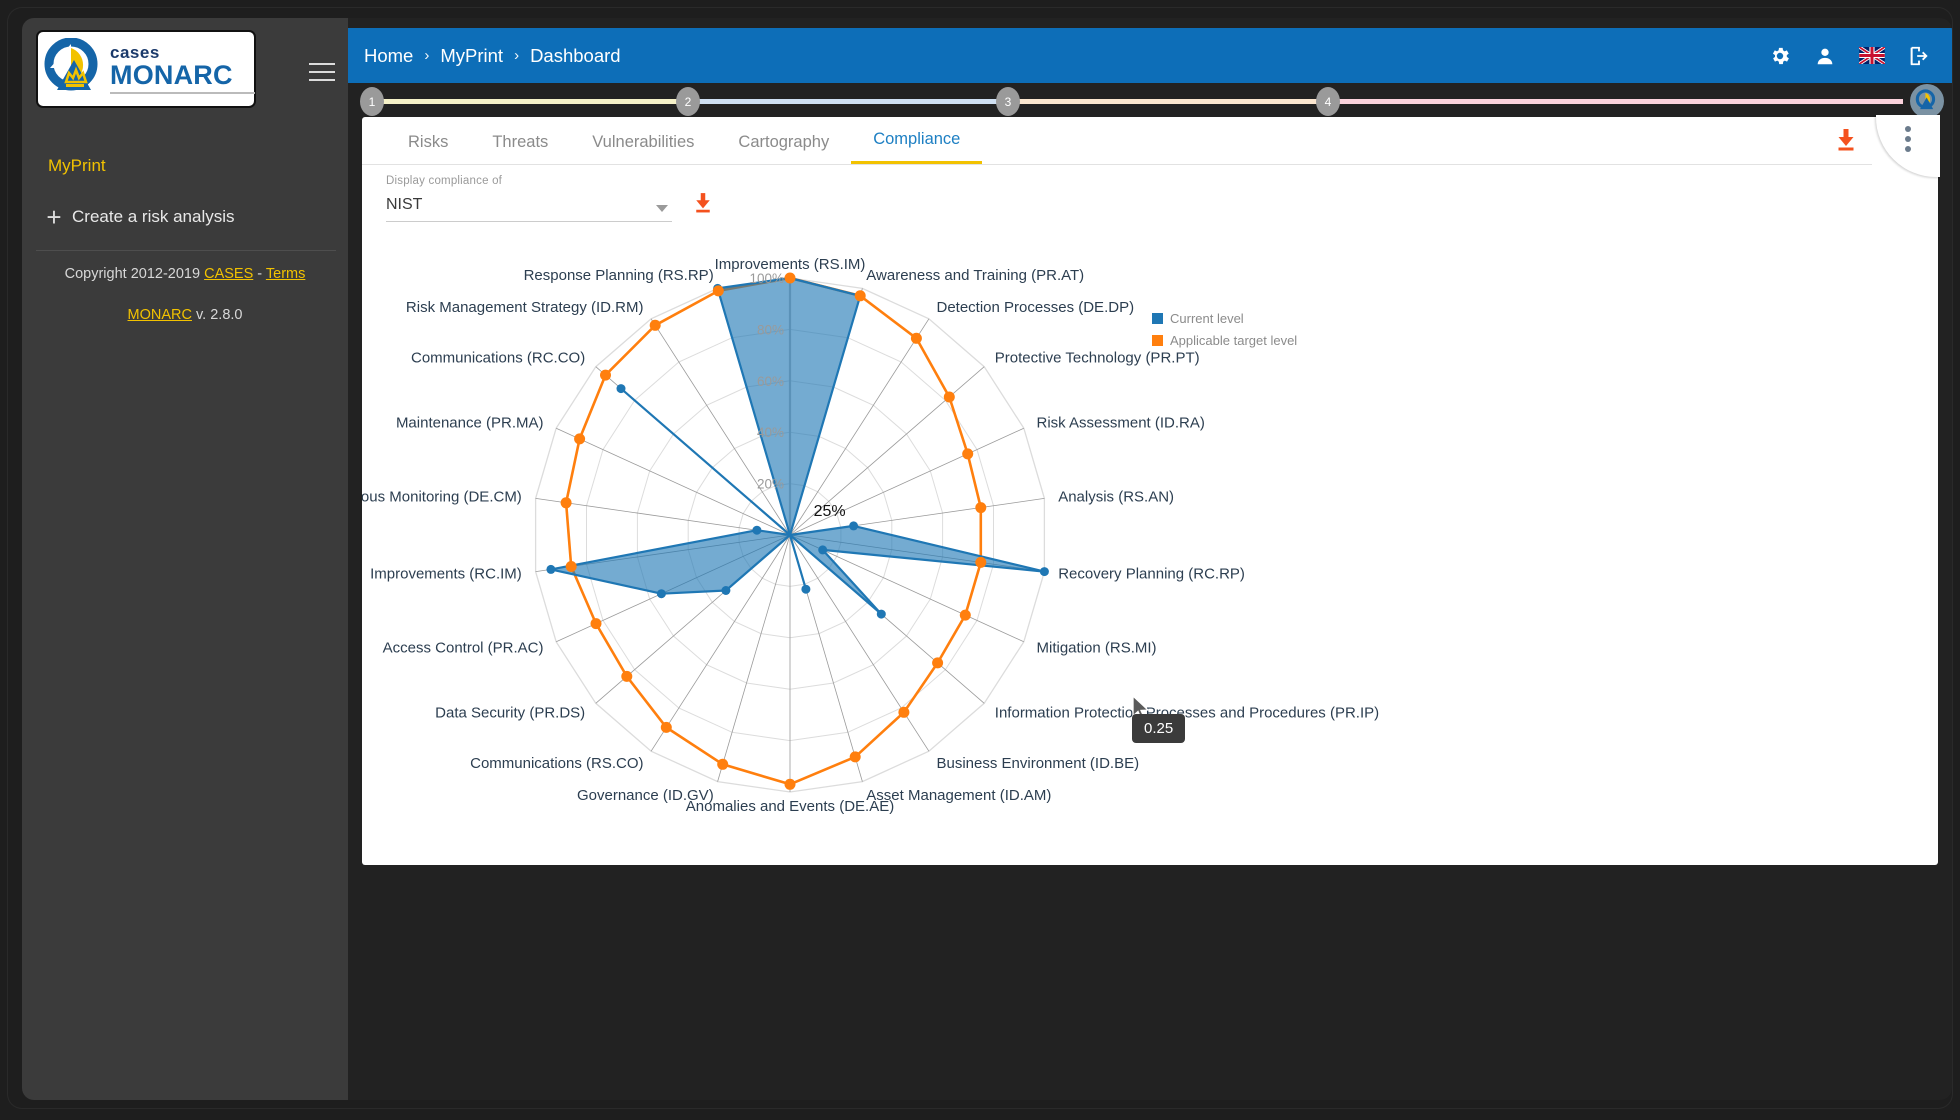  I want to click on version-number: v. 2.8.0, so click(217, 315).